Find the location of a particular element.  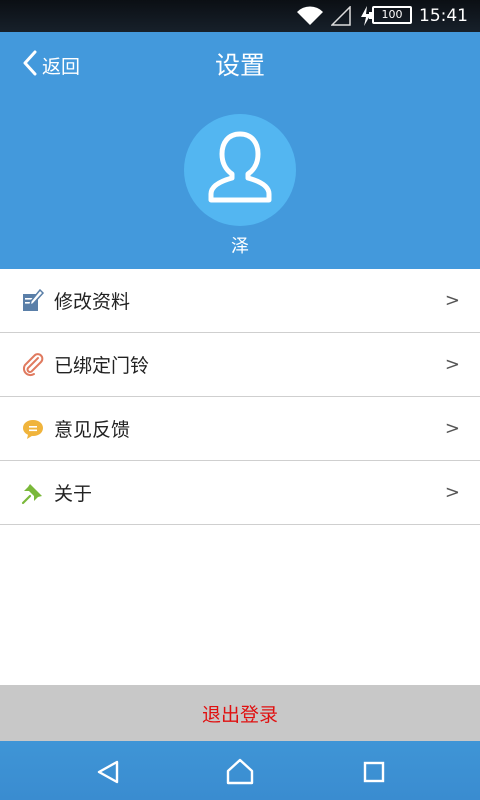

signal-icon is located at coordinates (340, 17).